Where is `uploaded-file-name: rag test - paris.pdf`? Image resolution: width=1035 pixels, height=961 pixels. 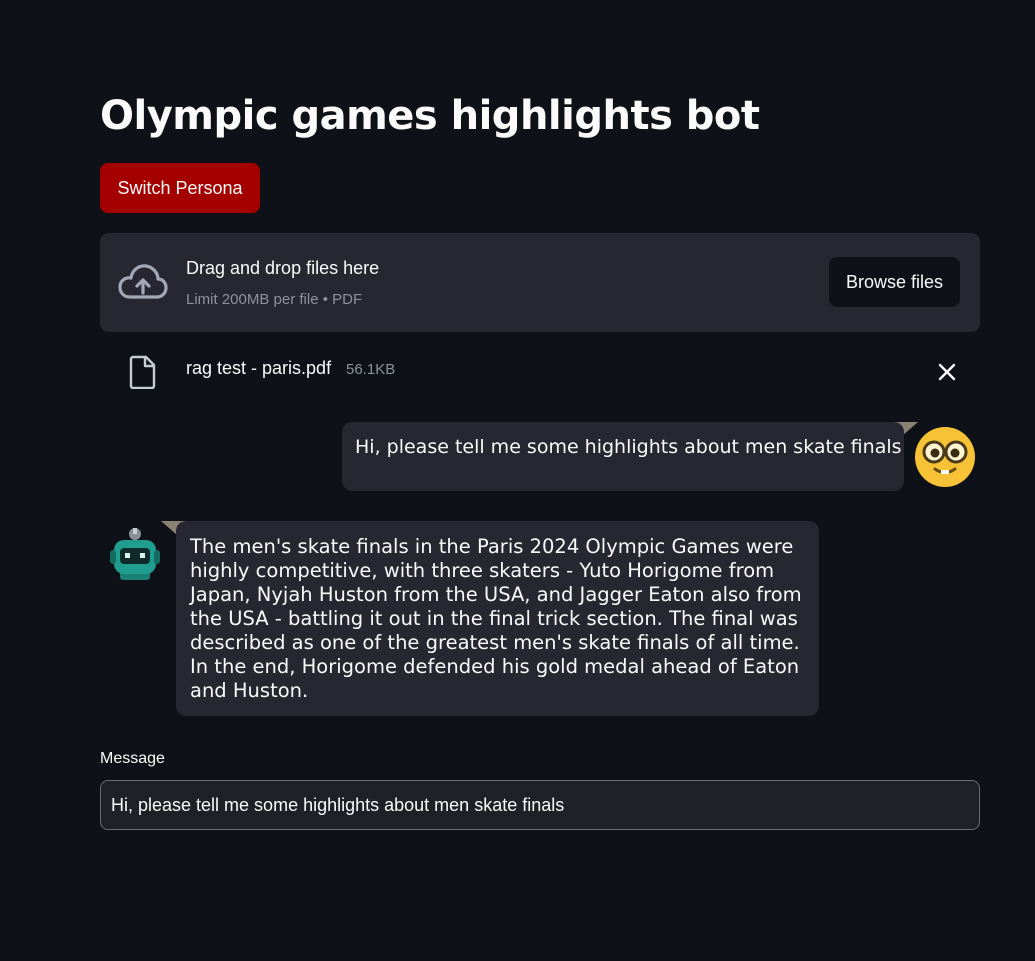 uploaded-file-name: rag test - paris.pdf is located at coordinates (259, 368).